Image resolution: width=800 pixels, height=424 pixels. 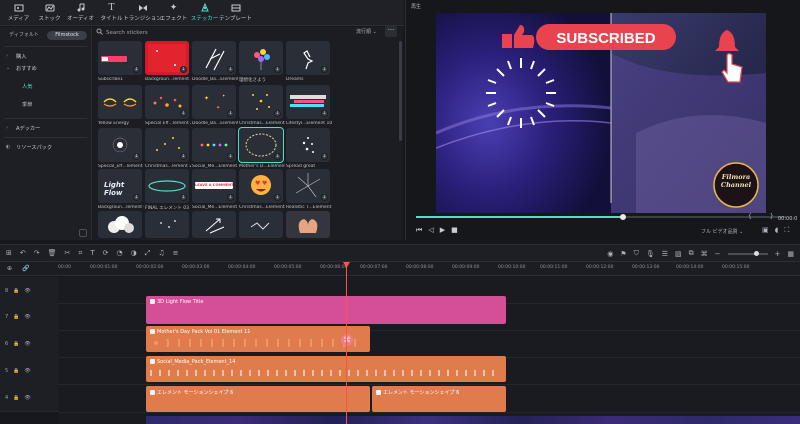 I want to click on sticker-heart-hands, so click(x=308, y=224).